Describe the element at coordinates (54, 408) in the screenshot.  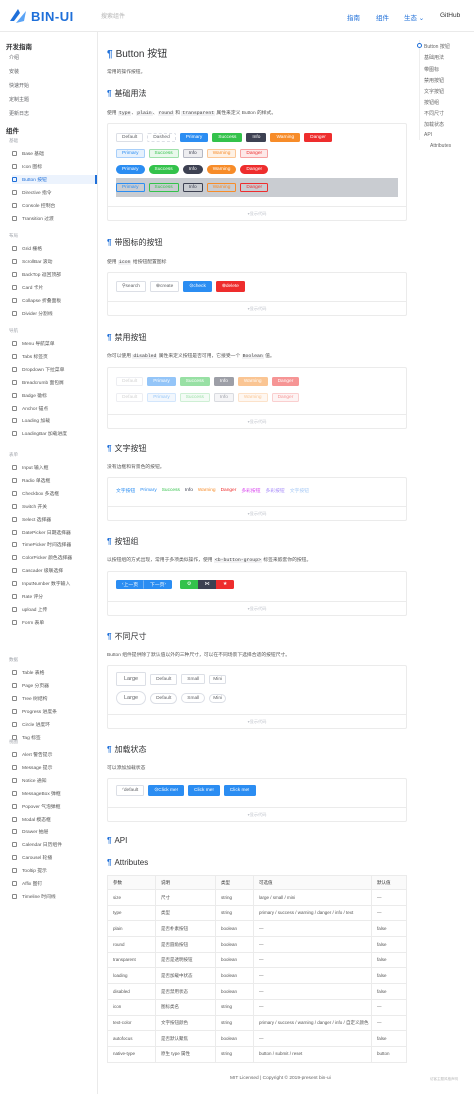
I see `sidebar-item-anchor: Anchor 锚点` at that location.